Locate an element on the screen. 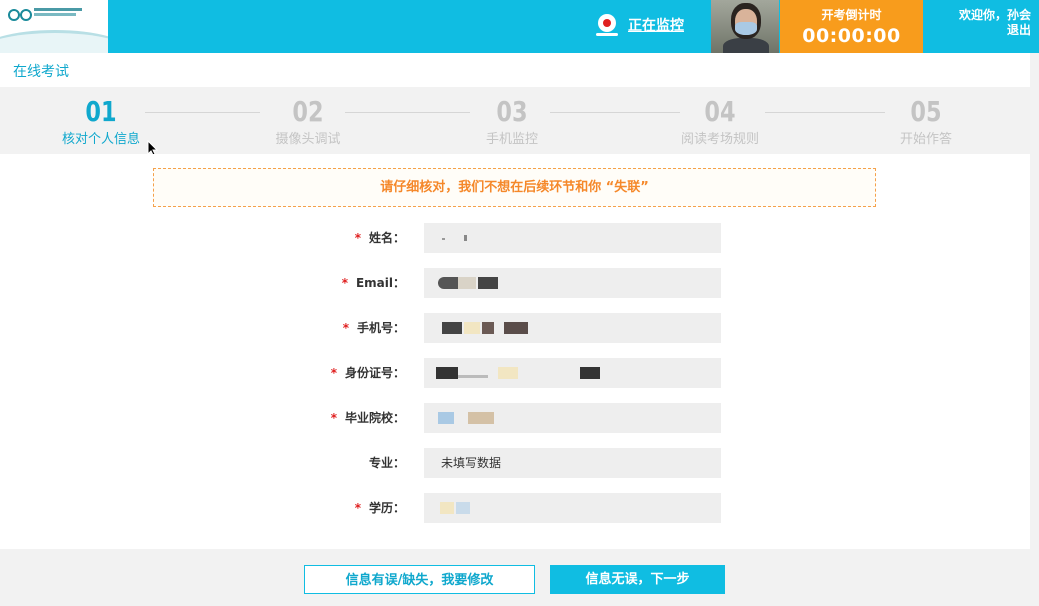  action-bar: 信息有误/缺失，我要修改 信息无误，下一步 is located at coordinates (519, 577).